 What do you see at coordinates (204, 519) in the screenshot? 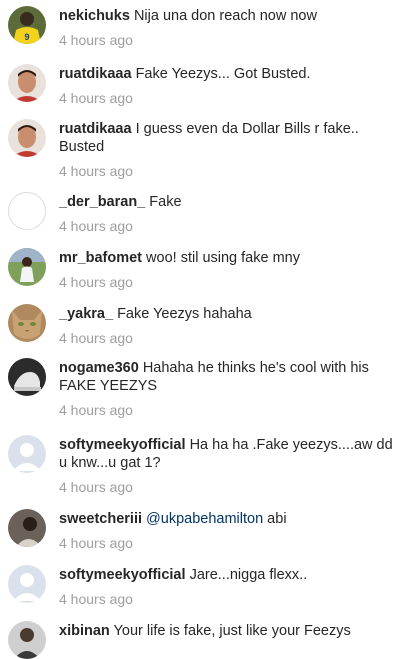
I see `mention-link: @ukpabehamilton` at bounding box center [204, 519].